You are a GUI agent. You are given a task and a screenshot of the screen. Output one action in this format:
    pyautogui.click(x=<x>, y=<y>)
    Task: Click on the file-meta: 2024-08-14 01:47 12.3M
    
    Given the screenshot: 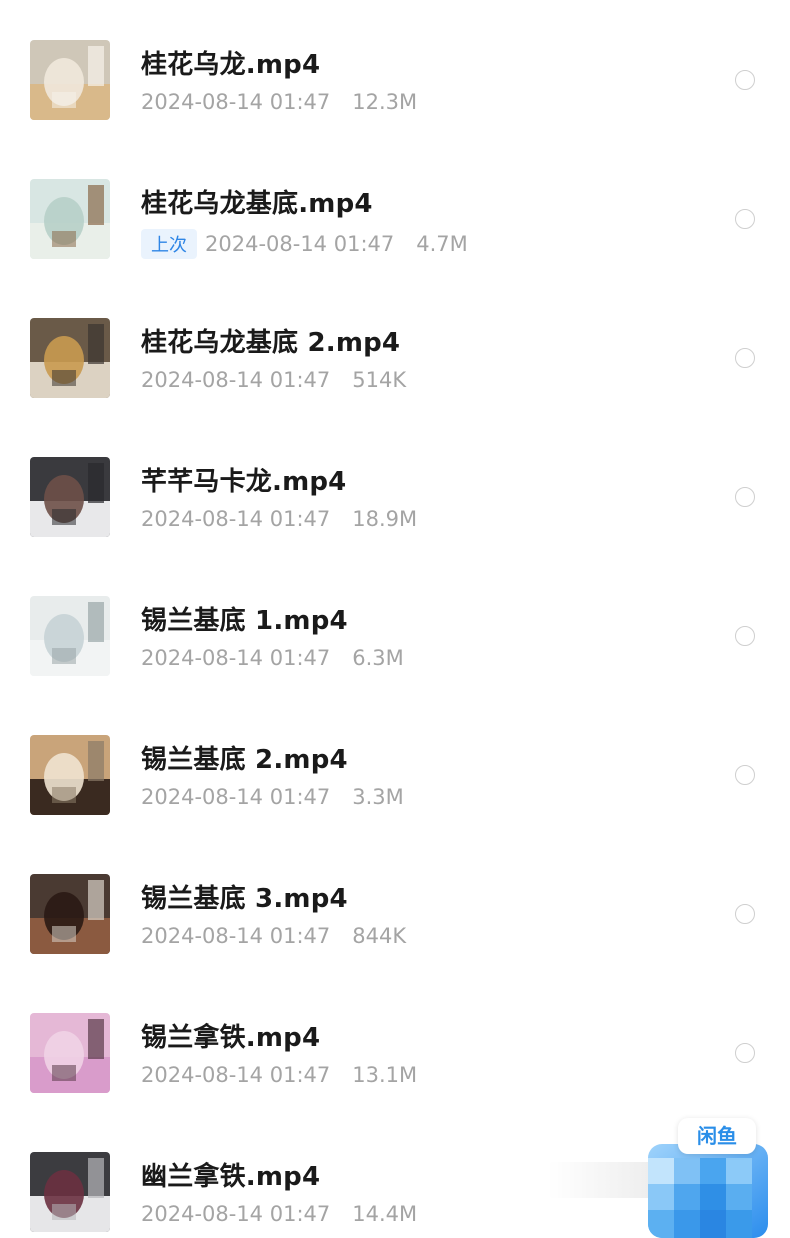 What is the action you would take?
    pyautogui.click(x=279, y=102)
    